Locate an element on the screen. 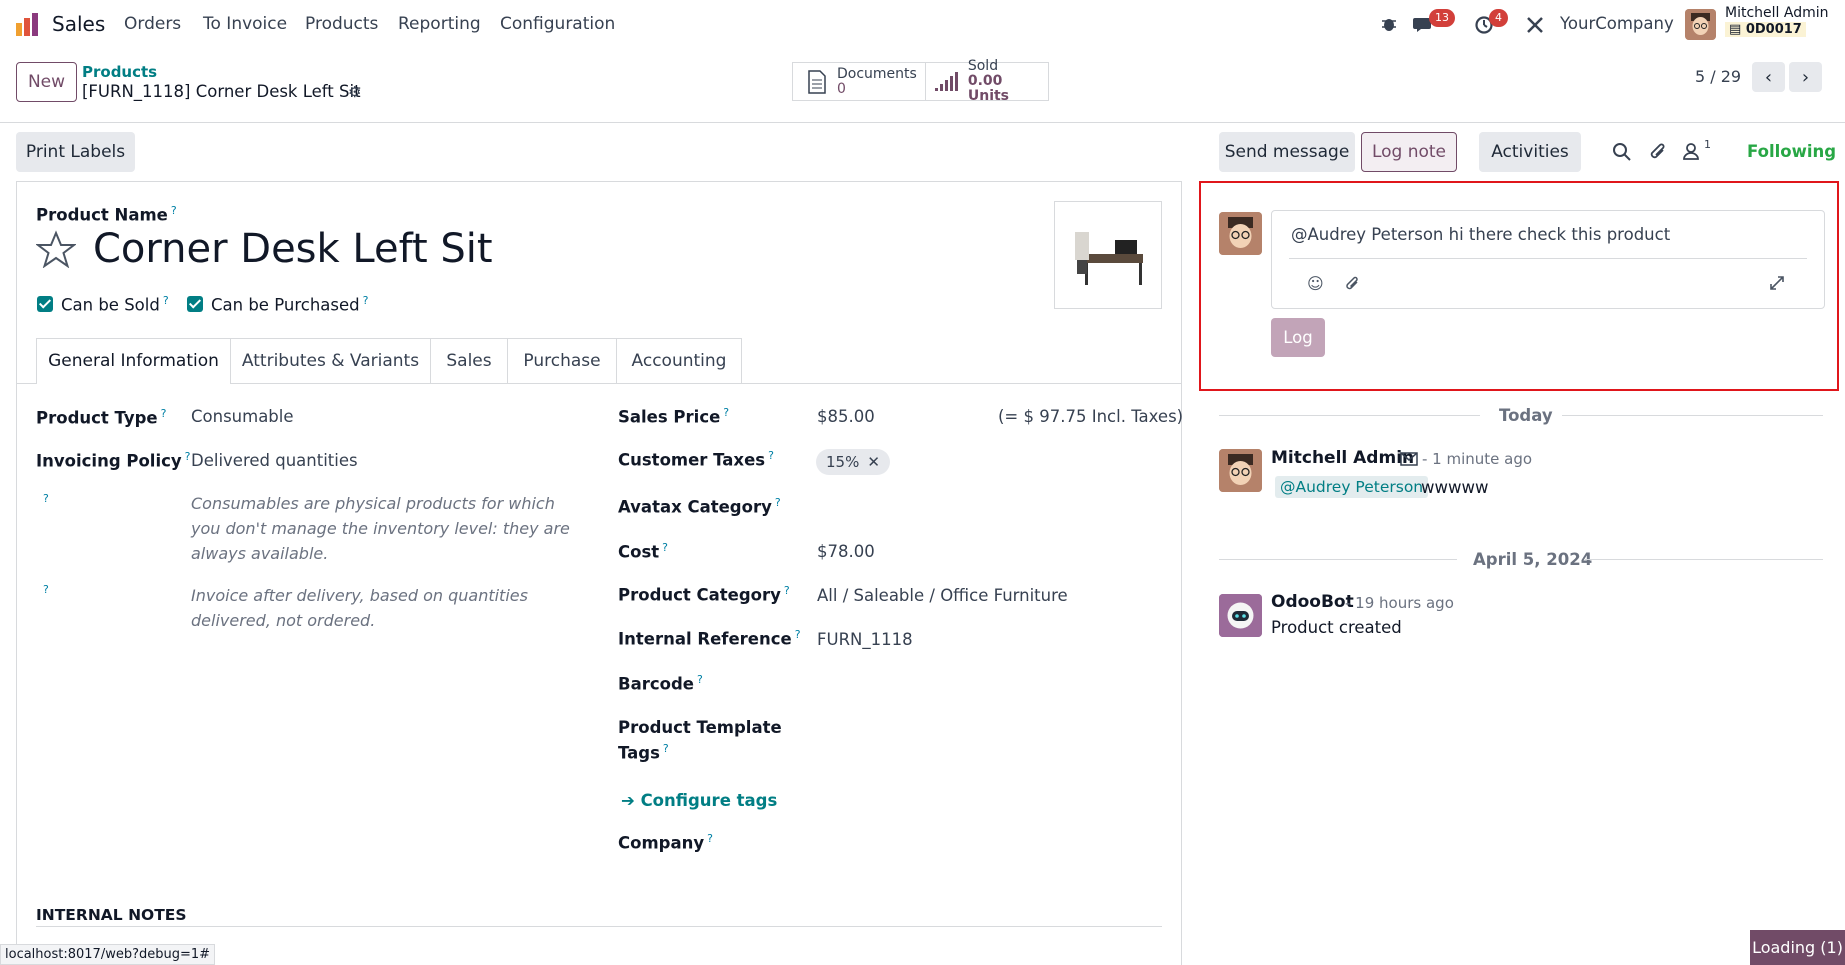  avatax-category-label: Avatax Category? is located at coordinates (699, 506).